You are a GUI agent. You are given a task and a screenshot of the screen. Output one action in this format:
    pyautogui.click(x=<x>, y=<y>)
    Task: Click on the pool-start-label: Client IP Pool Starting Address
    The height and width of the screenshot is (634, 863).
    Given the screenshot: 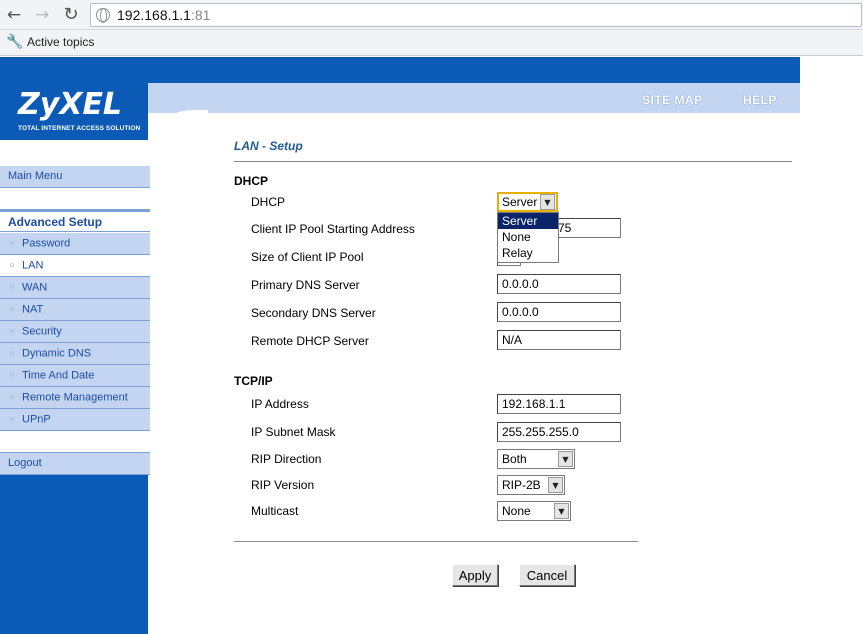 What is the action you would take?
    pyautogui.click(x=333, y=229)
    